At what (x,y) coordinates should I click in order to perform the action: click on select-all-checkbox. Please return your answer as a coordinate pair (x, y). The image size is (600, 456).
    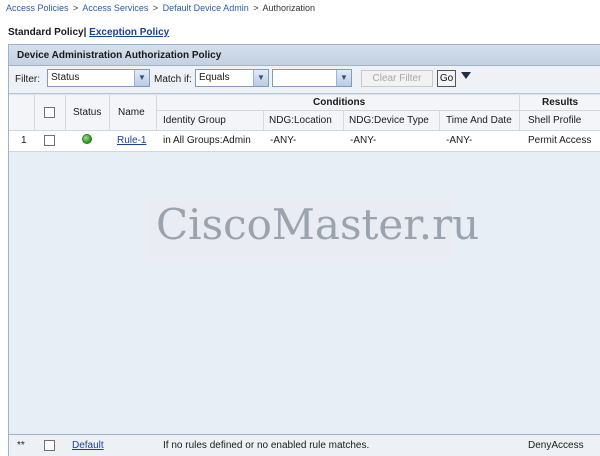
    Looking at the image, I should click on (49, 112).